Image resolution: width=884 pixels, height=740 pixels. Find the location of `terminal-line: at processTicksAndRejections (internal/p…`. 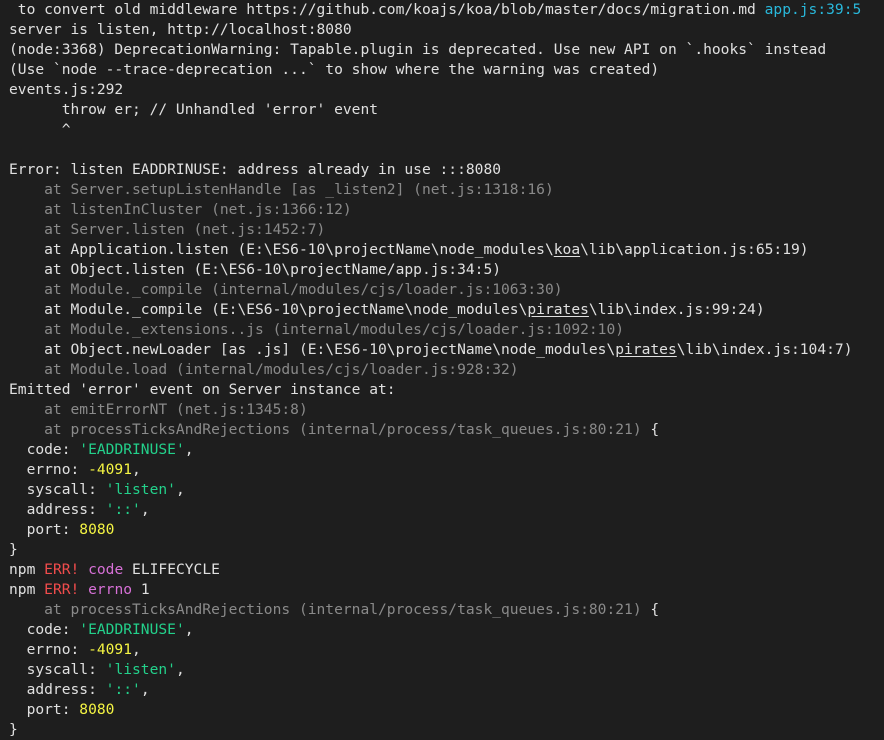

terminal-line: at processTicksAndRejections (internal/p… is located at coordinates (442, 430).